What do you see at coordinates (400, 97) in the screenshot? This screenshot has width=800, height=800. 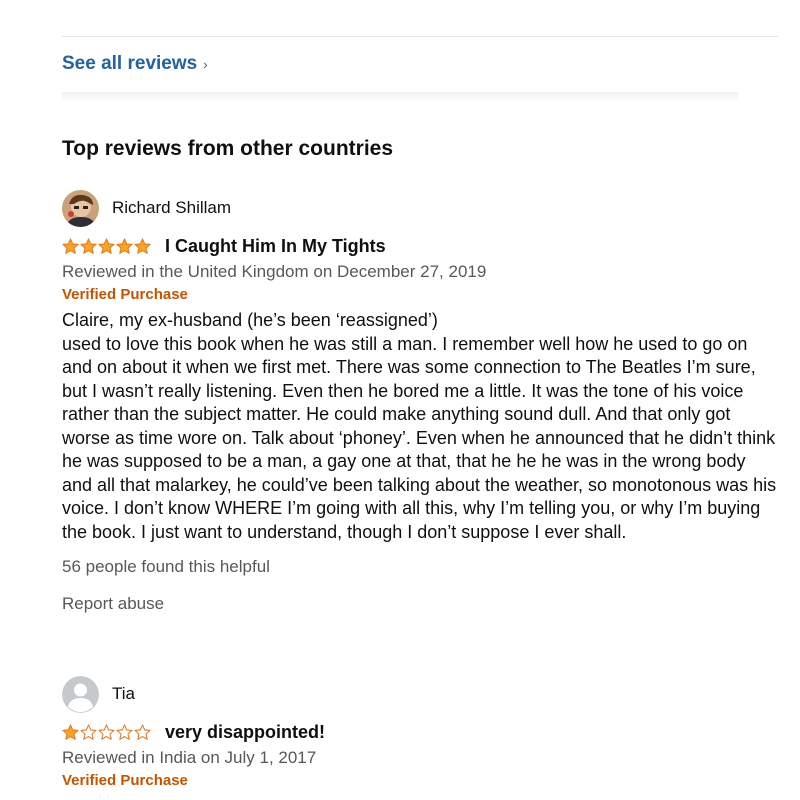 I see `section-divider` at bounding box center [400, 97].